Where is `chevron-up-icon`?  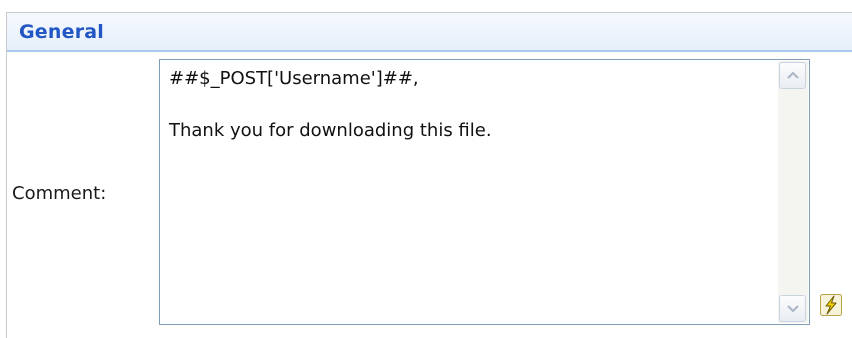 chevron-up-icon is located at coordinates (793, 75).